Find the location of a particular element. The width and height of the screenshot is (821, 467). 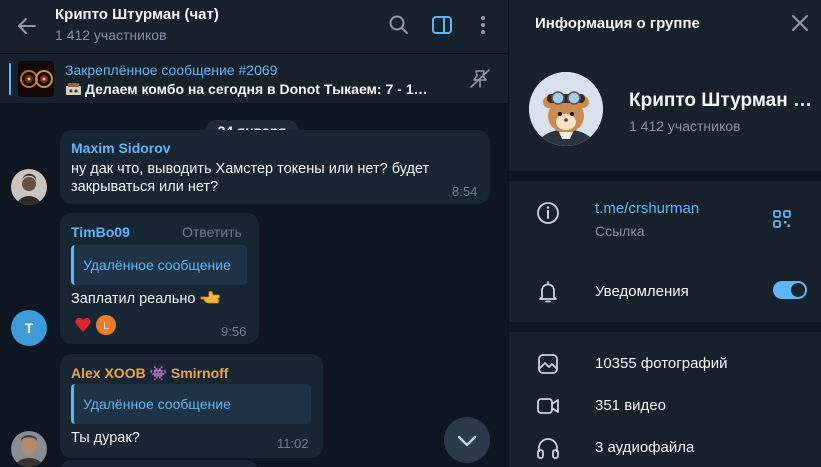

message-sender: Alex XOOB 👾 Smirnoff is located at coordinates (149, 373).